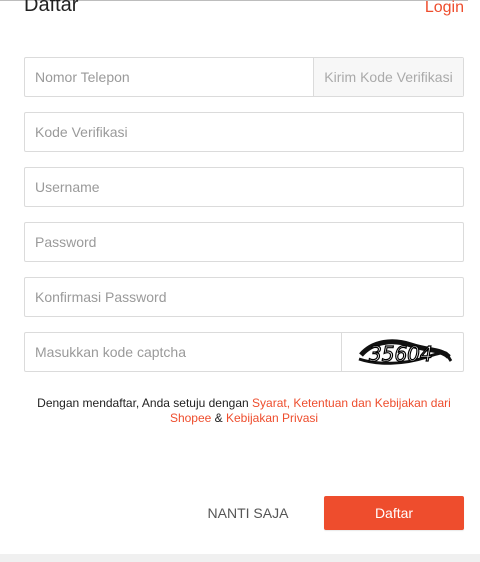 The height and width of the screenshot is (562, 480). Describe the element at coordinates (394, 513) in the screenshot. I see `register-button: Daftar` at that location.